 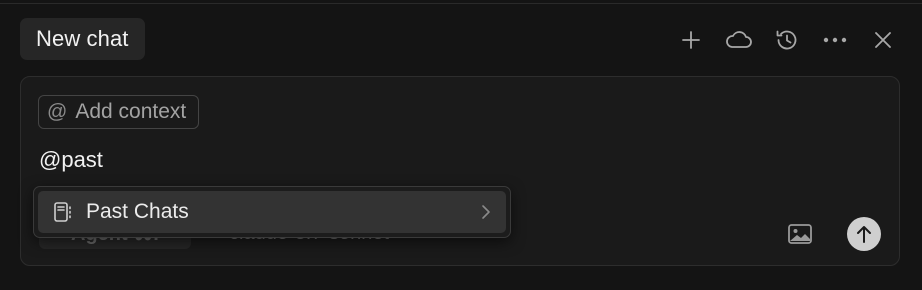 I want to click on send-button, so click(x=864, y=234).